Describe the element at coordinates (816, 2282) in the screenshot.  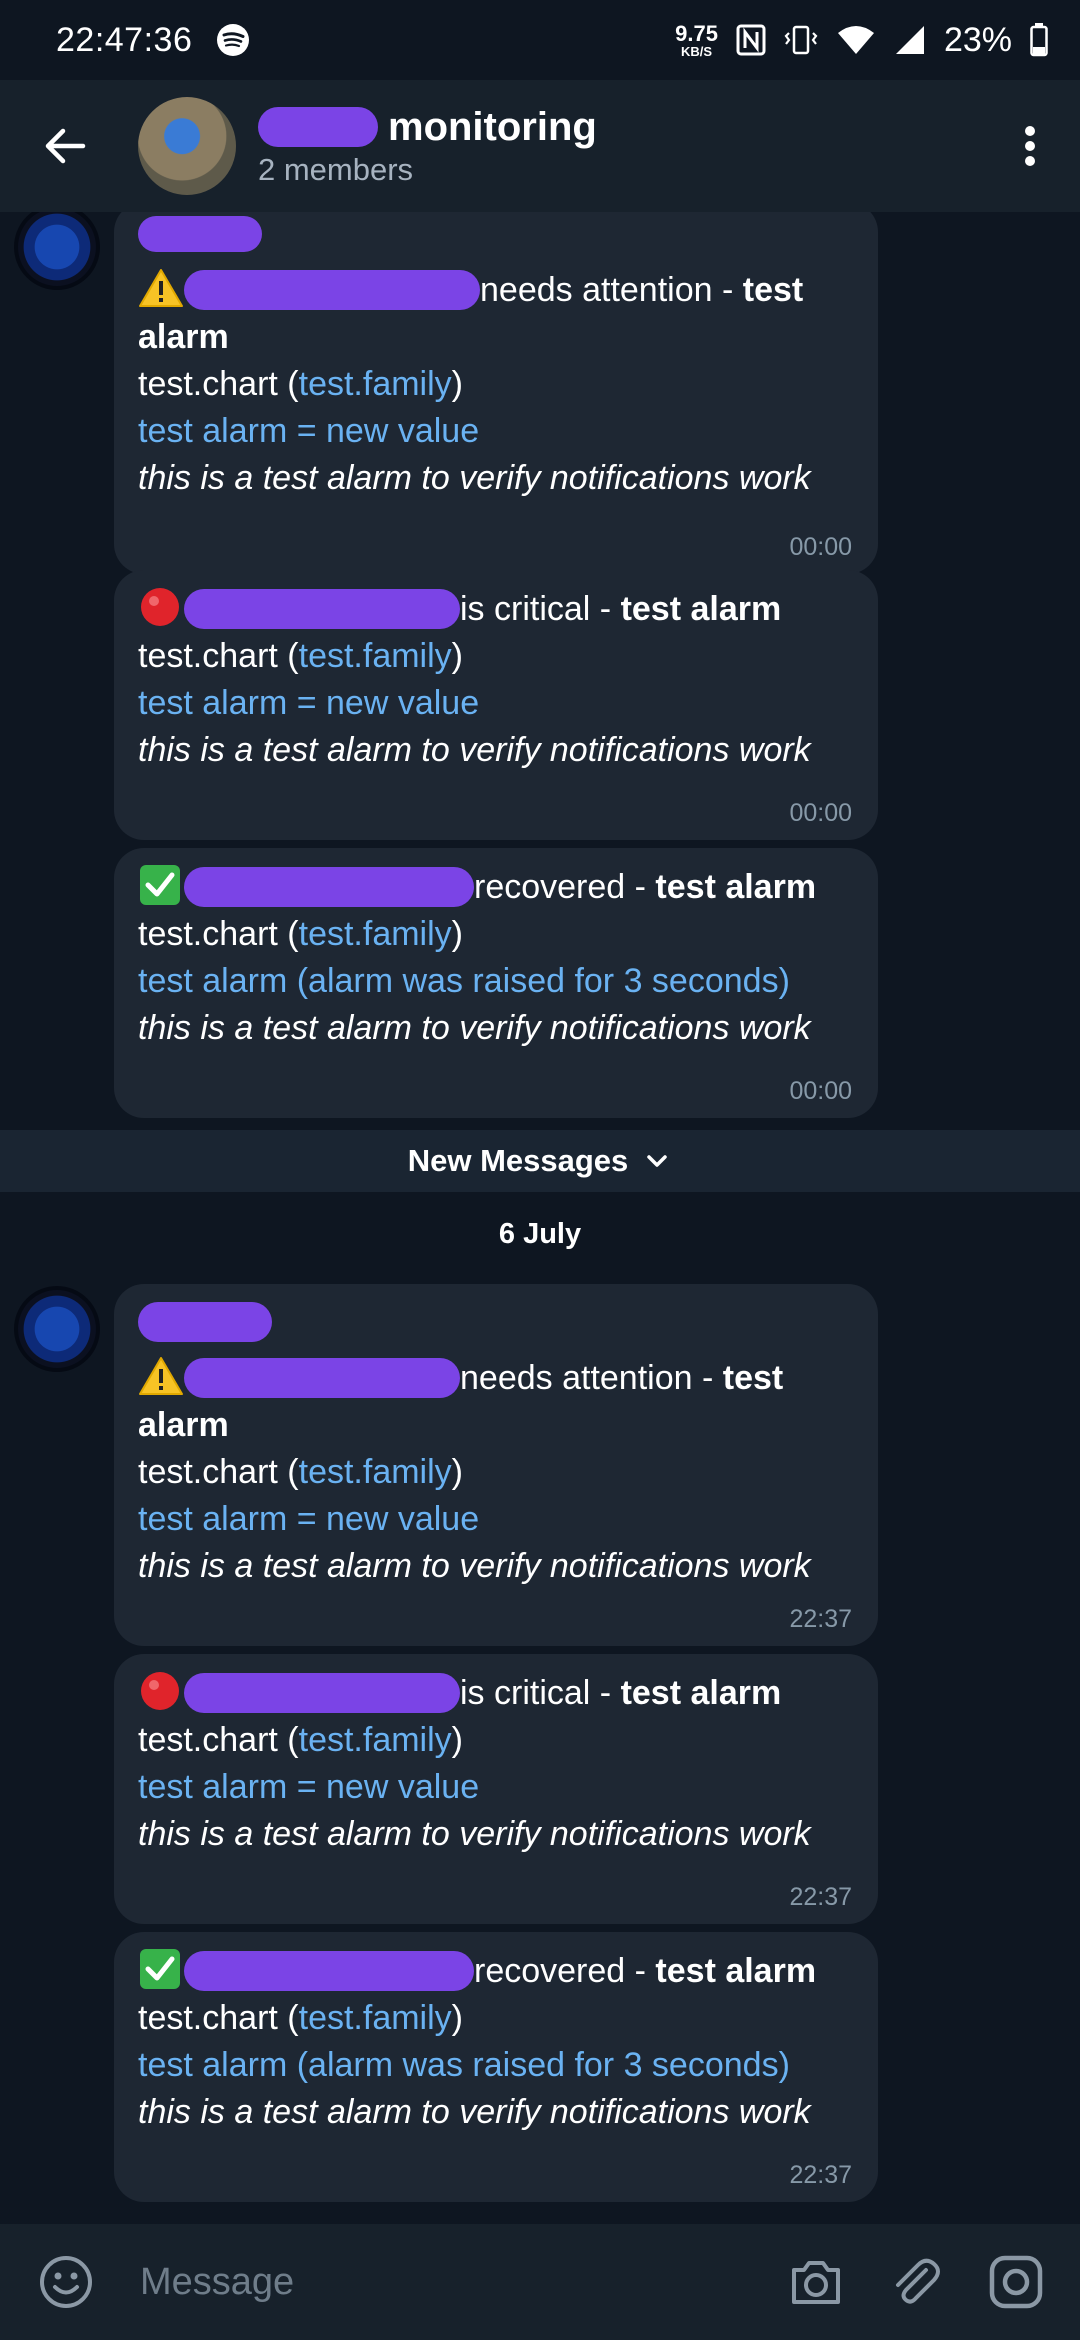
I see `camera-icon` at that location.